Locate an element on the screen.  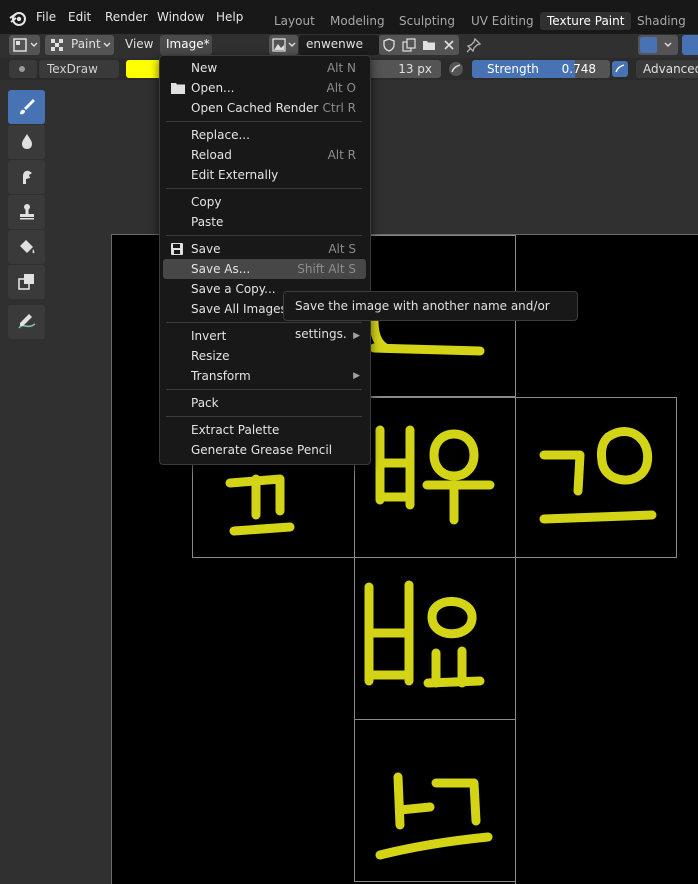
gizmo-button is located at coordinates (658, 45).